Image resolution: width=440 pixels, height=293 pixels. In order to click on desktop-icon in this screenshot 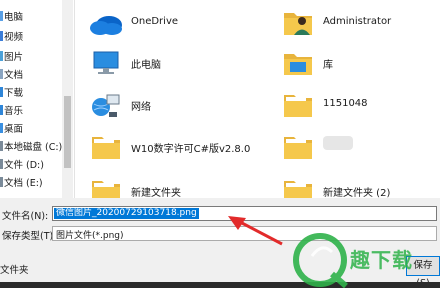, I will do `click(1, 128)`.